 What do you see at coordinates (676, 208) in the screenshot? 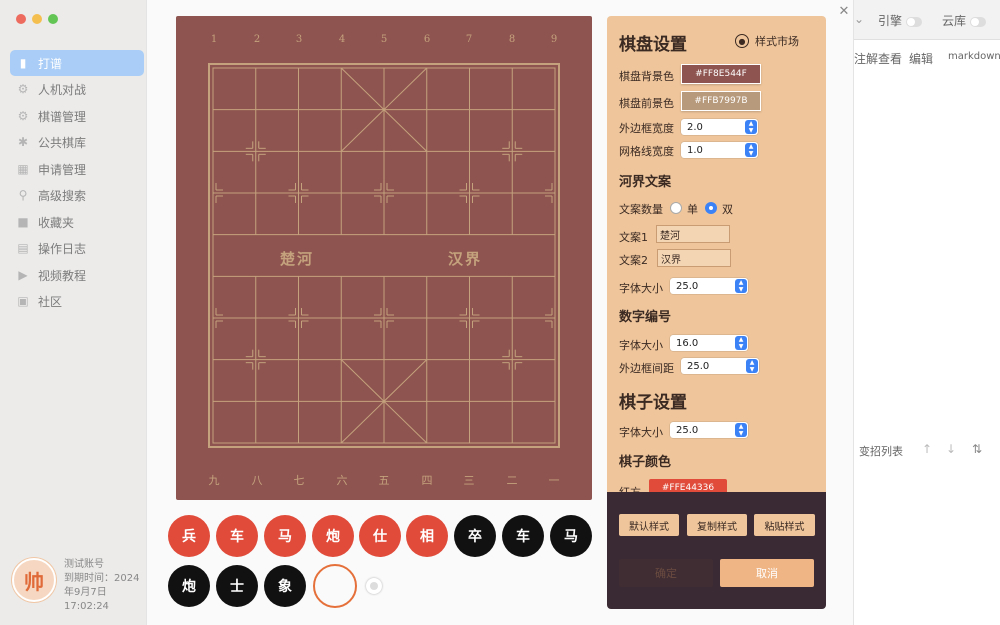
I see `radio-single` at bounding box center [676, 208].